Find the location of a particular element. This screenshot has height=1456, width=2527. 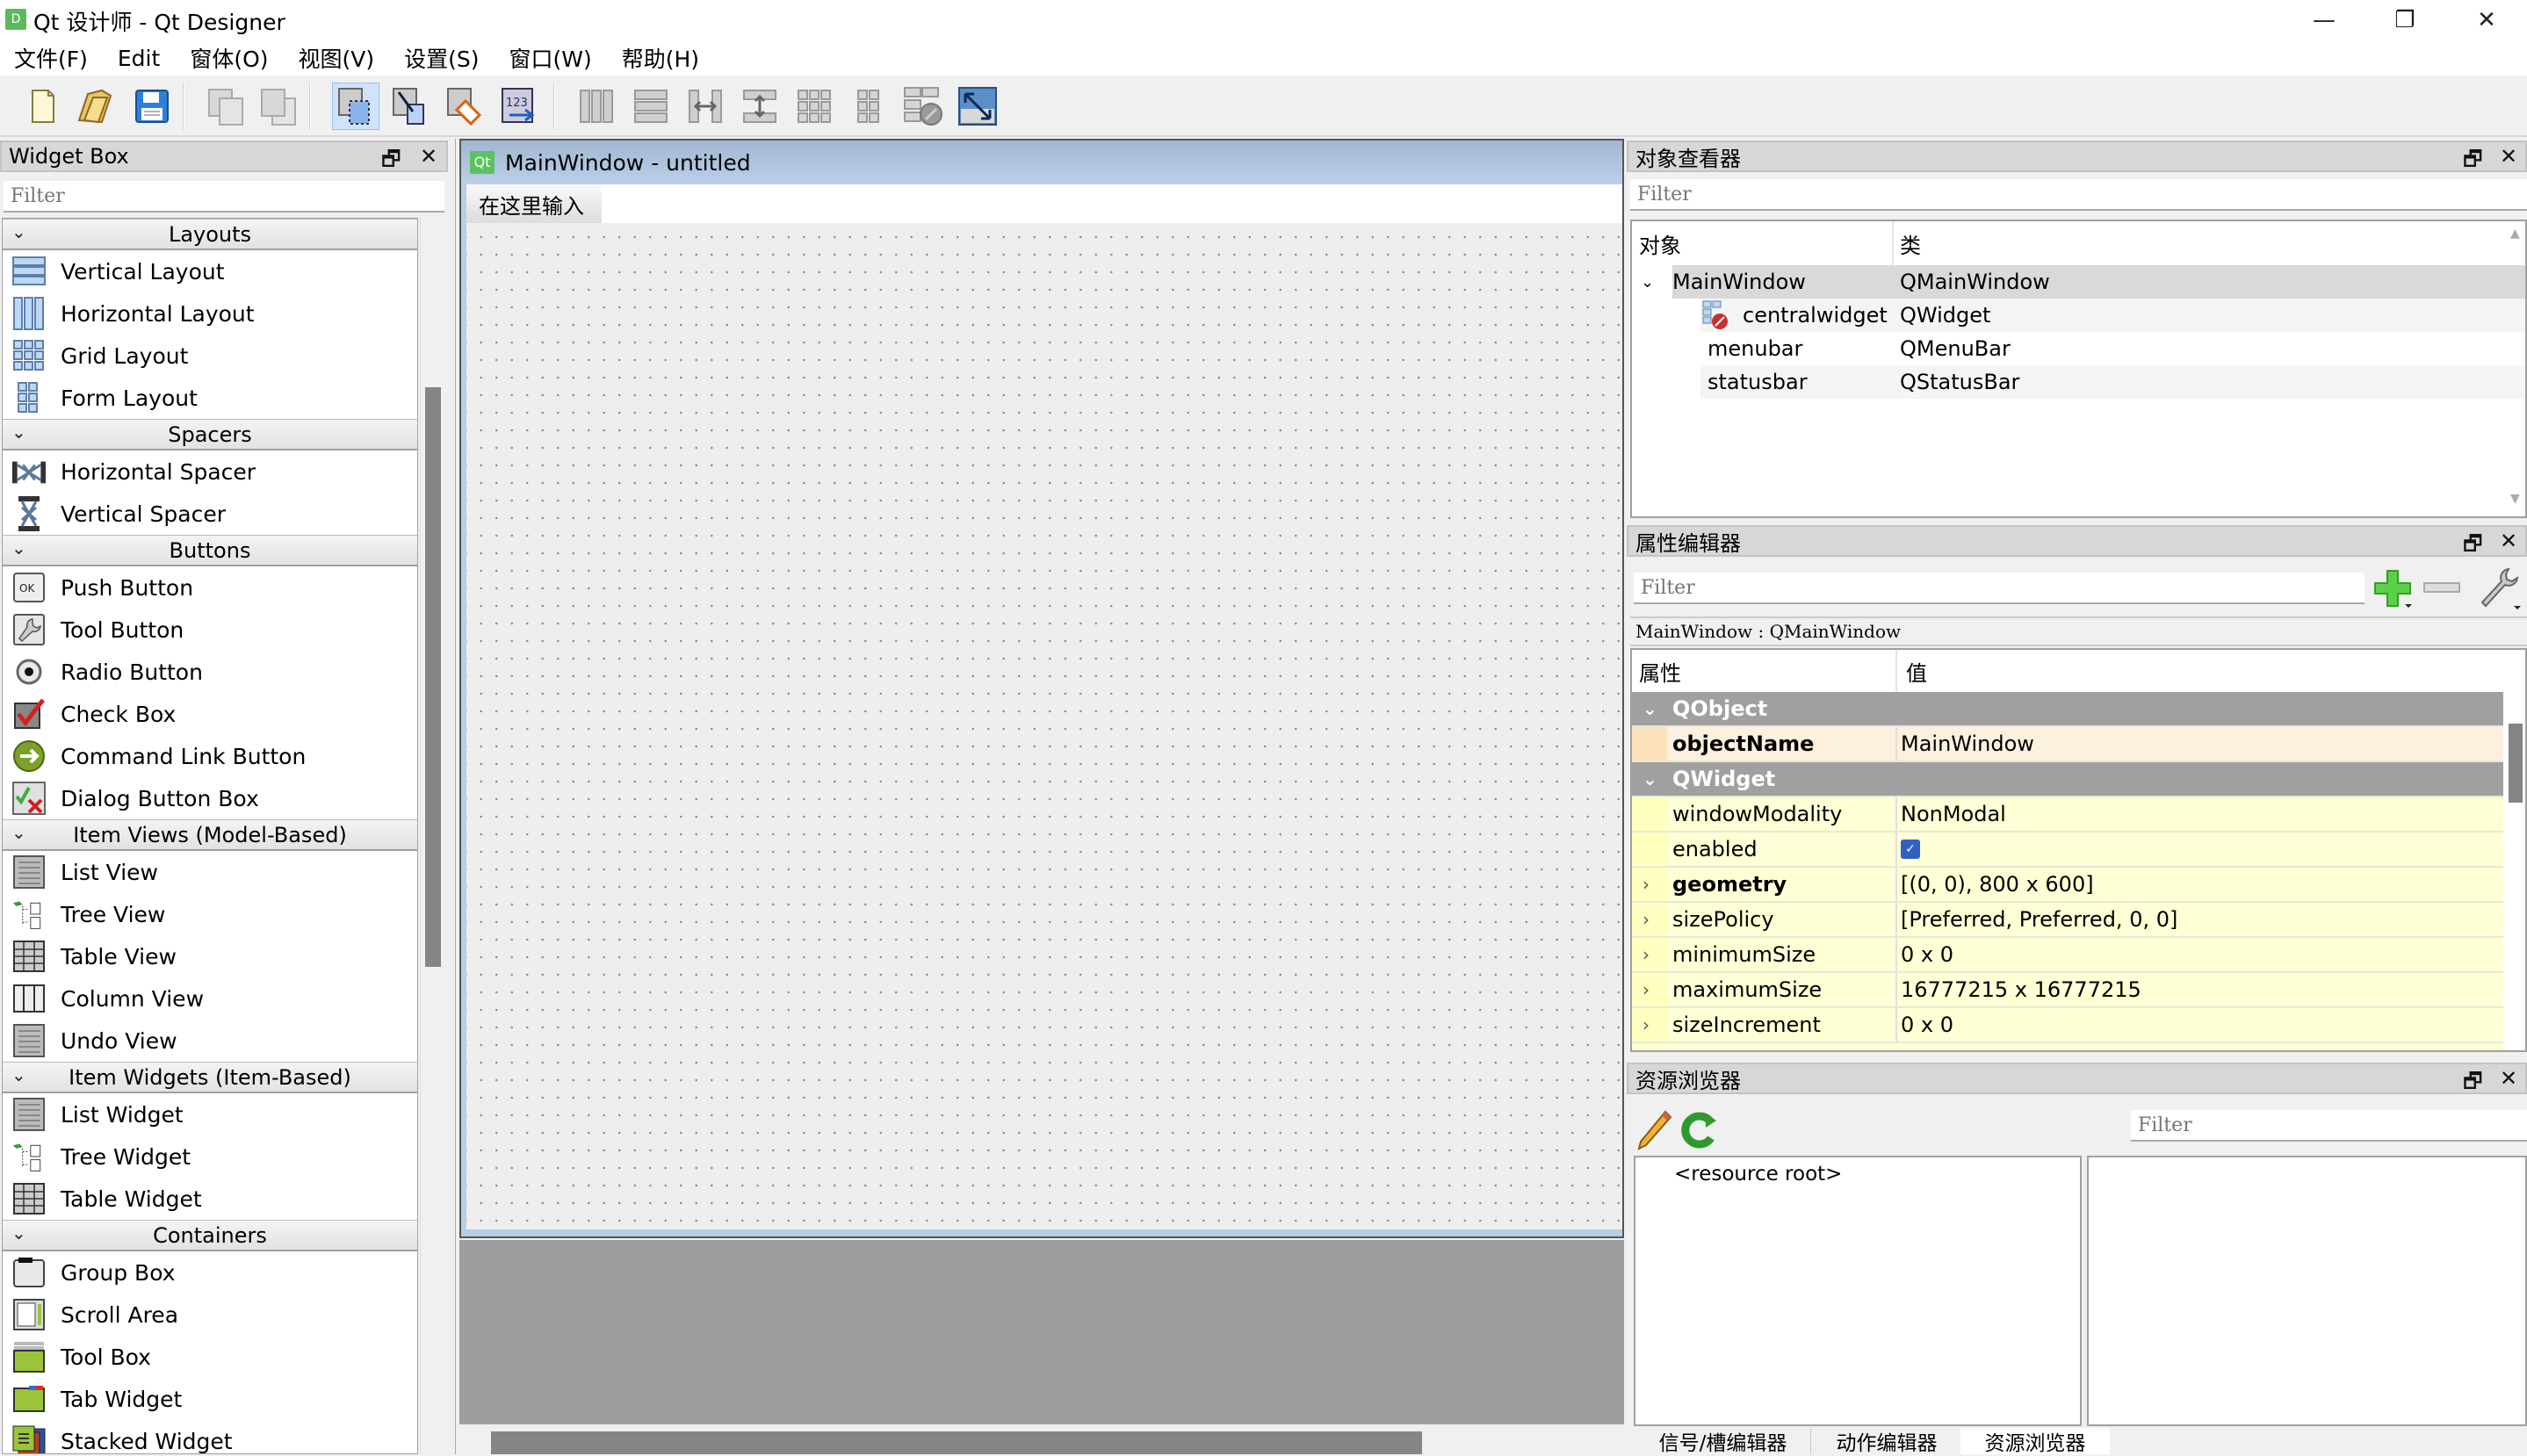

type-here-menu-item: 在这里输入 is located at coordinates (534, 203).